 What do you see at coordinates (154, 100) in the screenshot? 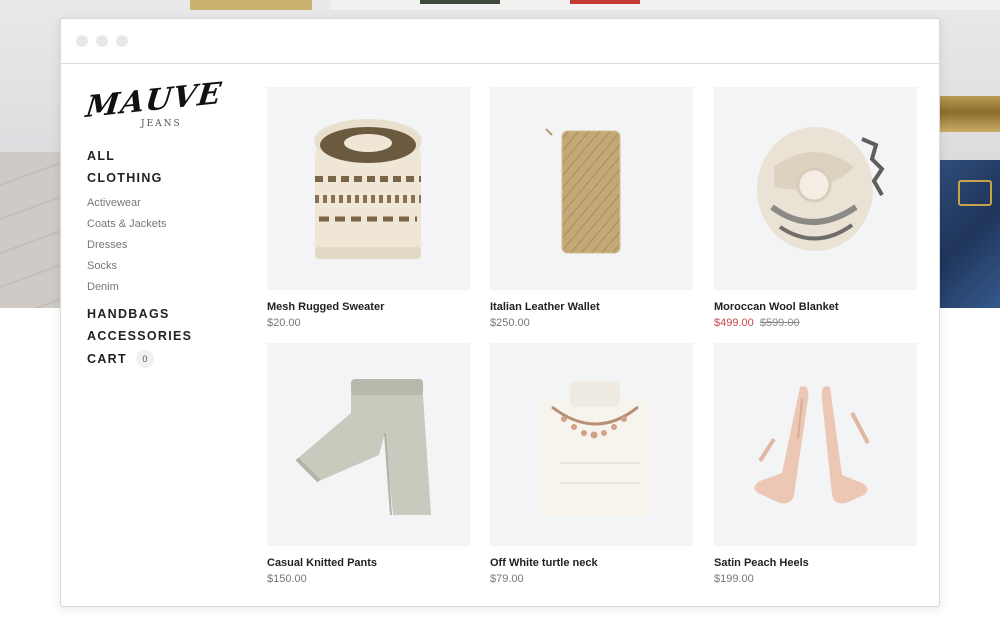
I see `logo-wordmark: MAUVE` at bounding box center [154, 100].